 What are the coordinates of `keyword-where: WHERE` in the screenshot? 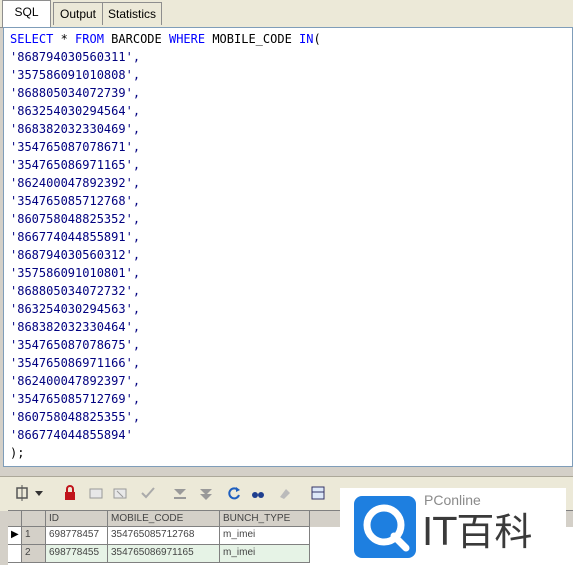 It's located at (187, 39).